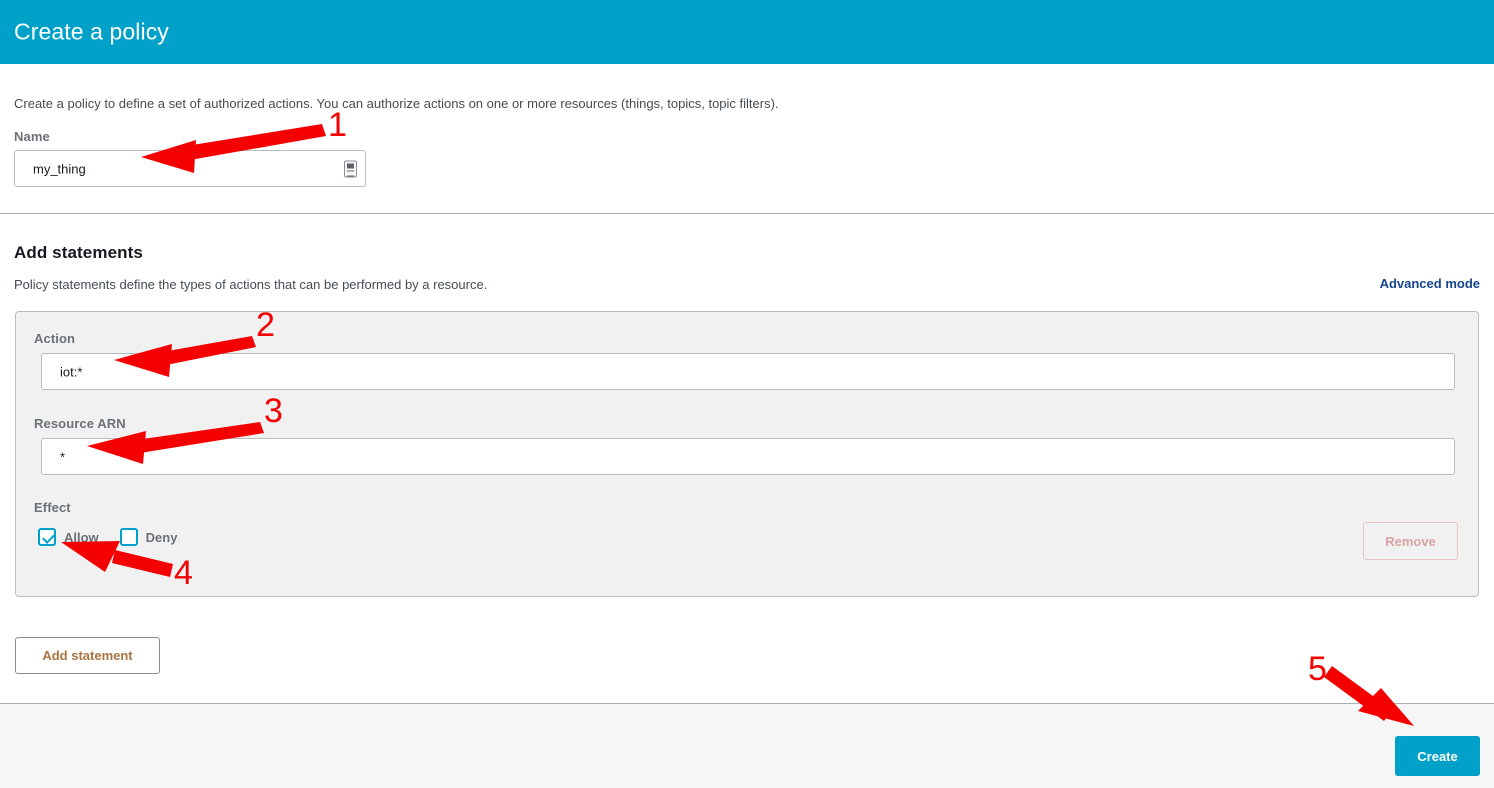  What do you see at coordinates (91, 31) in the screenshot?
I see `page-title: Create a policy` at bounding box center [91, 31].